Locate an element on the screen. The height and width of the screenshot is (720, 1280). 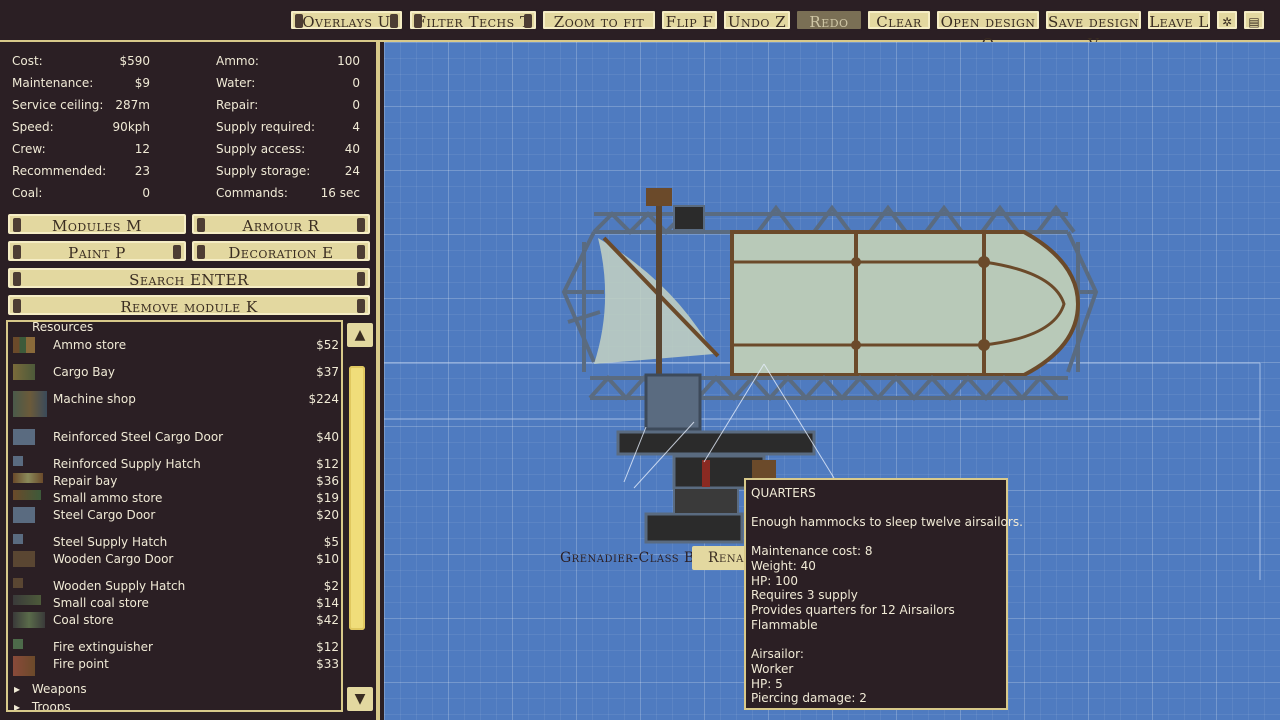
module-list-scrollbar: ▲ ▼ is located at coordinates (360, 516).